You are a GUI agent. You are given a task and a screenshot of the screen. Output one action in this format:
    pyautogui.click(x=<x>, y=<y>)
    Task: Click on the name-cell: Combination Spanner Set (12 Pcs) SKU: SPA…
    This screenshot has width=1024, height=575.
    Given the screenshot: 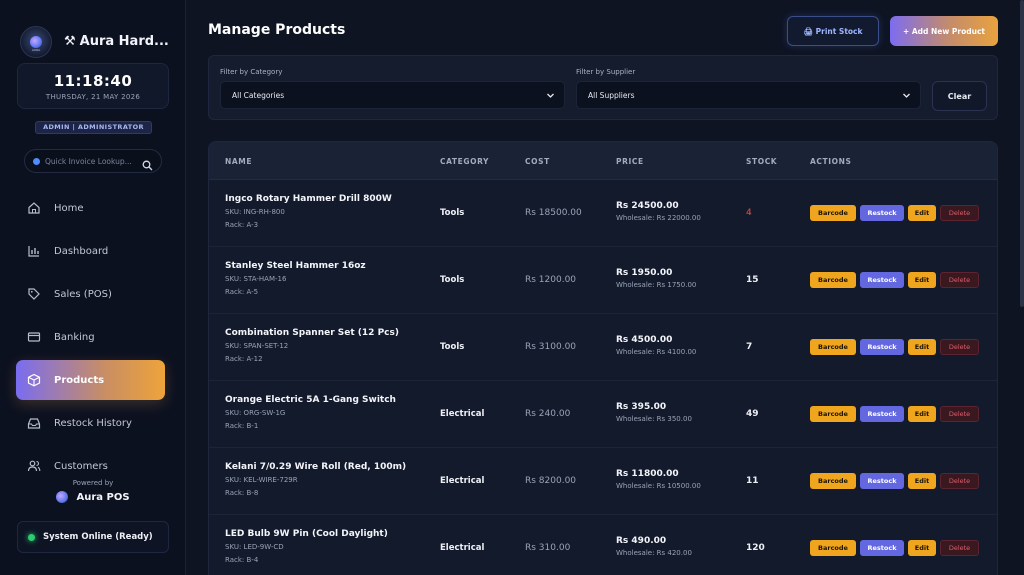 What is the action you would take?
    pyautogui.click(x=312, y=345)
    